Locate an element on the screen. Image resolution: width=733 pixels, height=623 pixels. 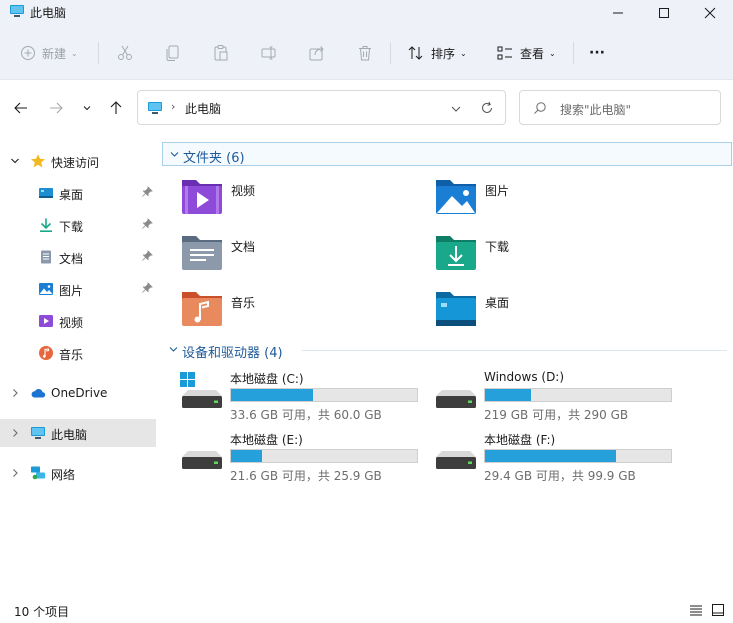
plus-circle-icon is located at coordinates (28, 53).